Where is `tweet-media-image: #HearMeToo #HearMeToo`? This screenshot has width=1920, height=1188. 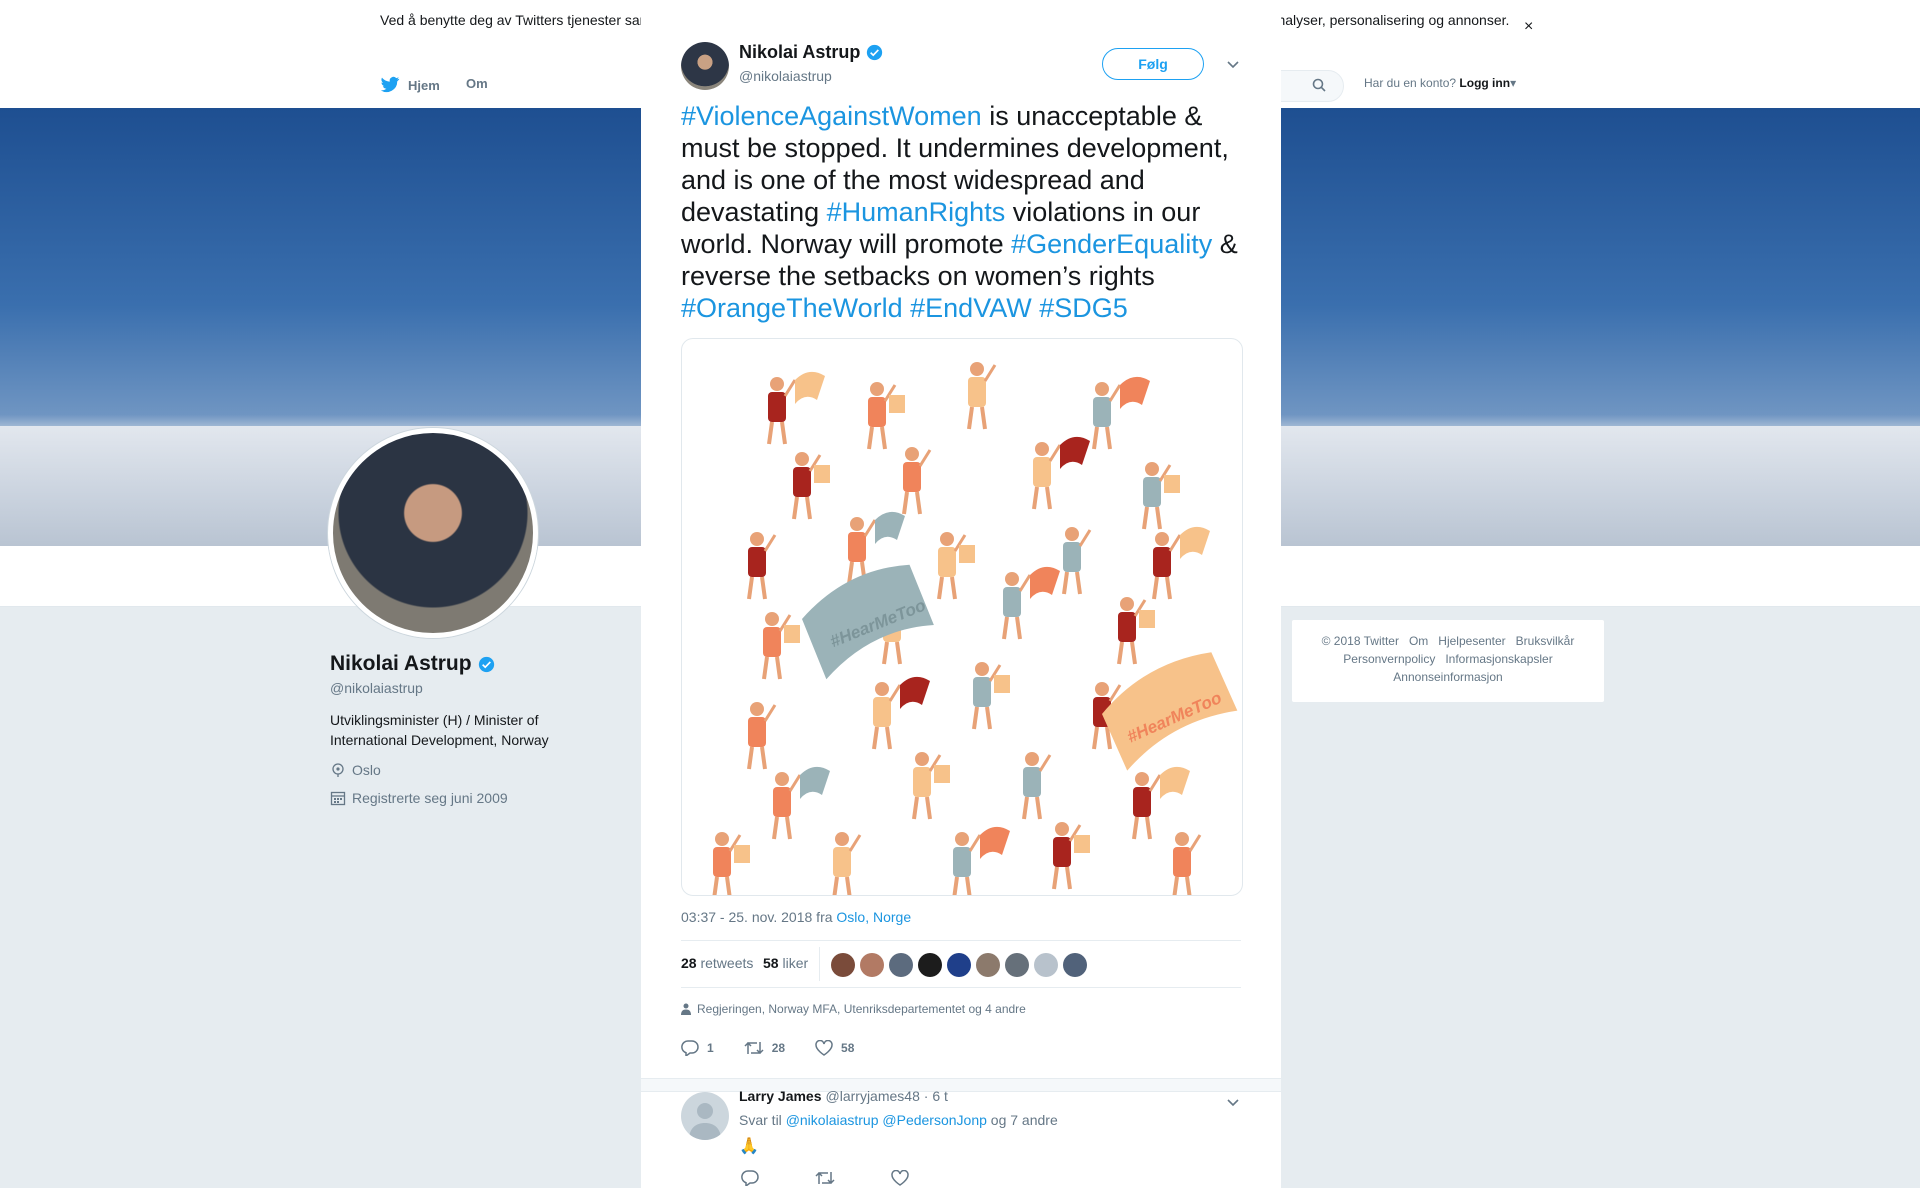 tweet-media-image: #HearMeToo #HearMeToo is located at coordinates (962, 617).